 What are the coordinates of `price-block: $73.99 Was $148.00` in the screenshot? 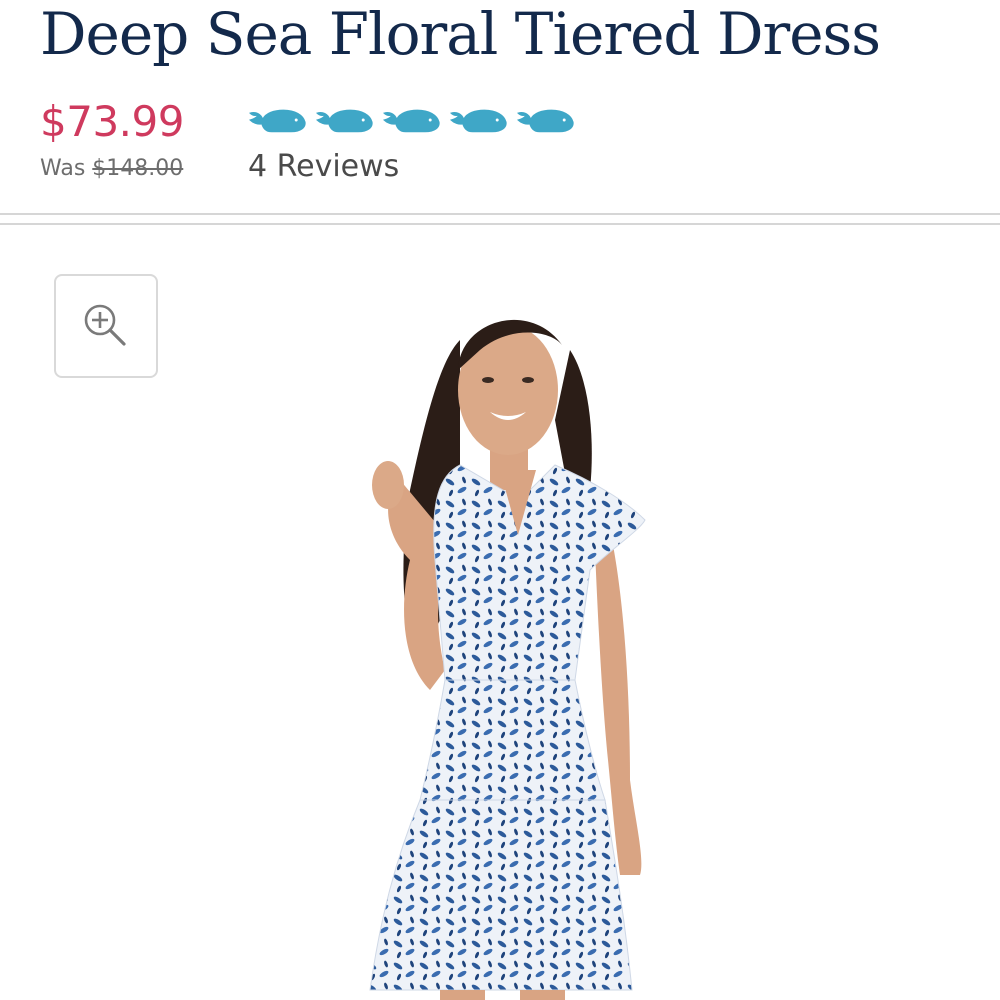 It's located at (112, 140).